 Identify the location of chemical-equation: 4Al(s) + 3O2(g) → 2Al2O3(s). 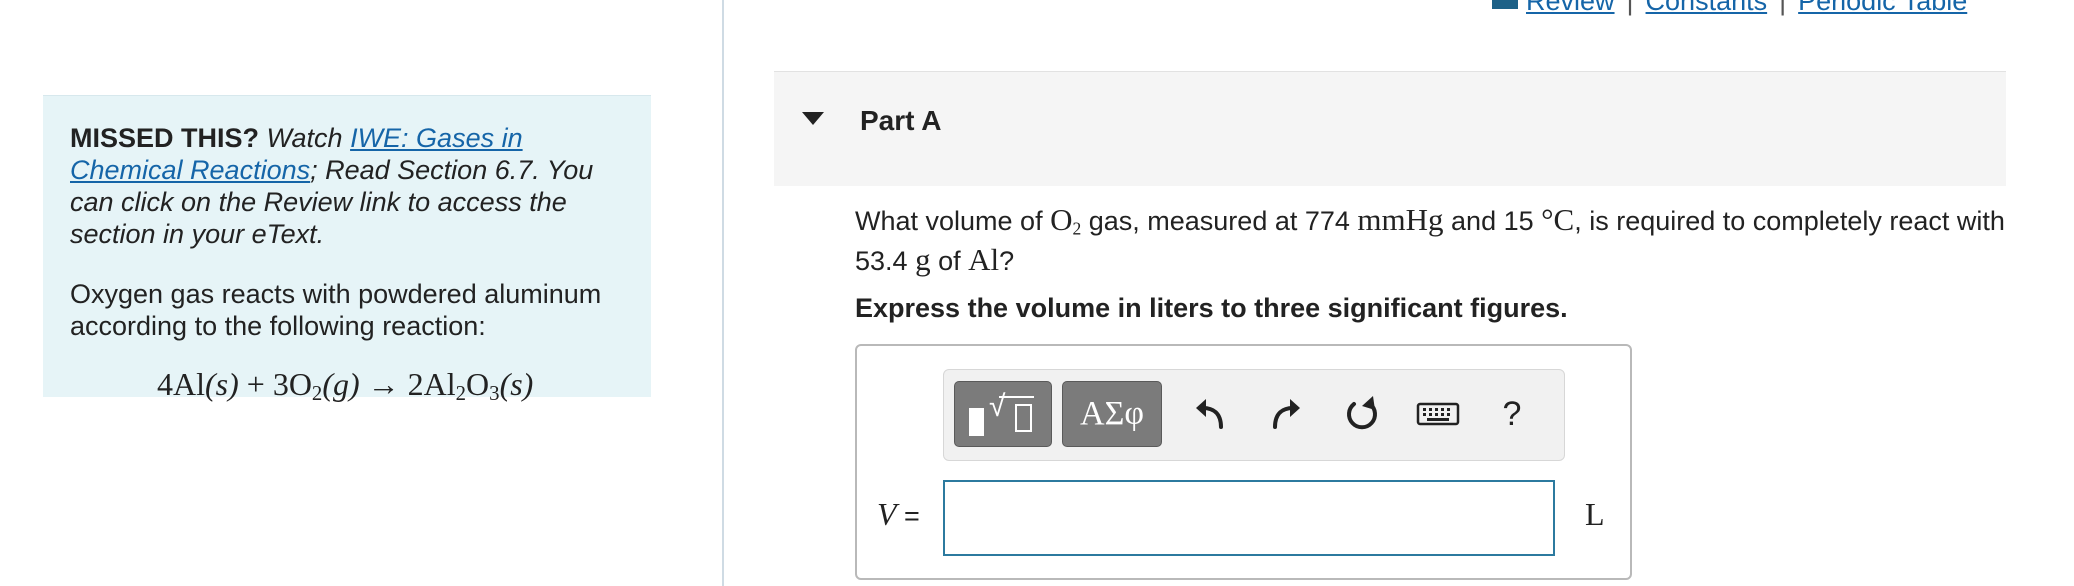
(345, 386).